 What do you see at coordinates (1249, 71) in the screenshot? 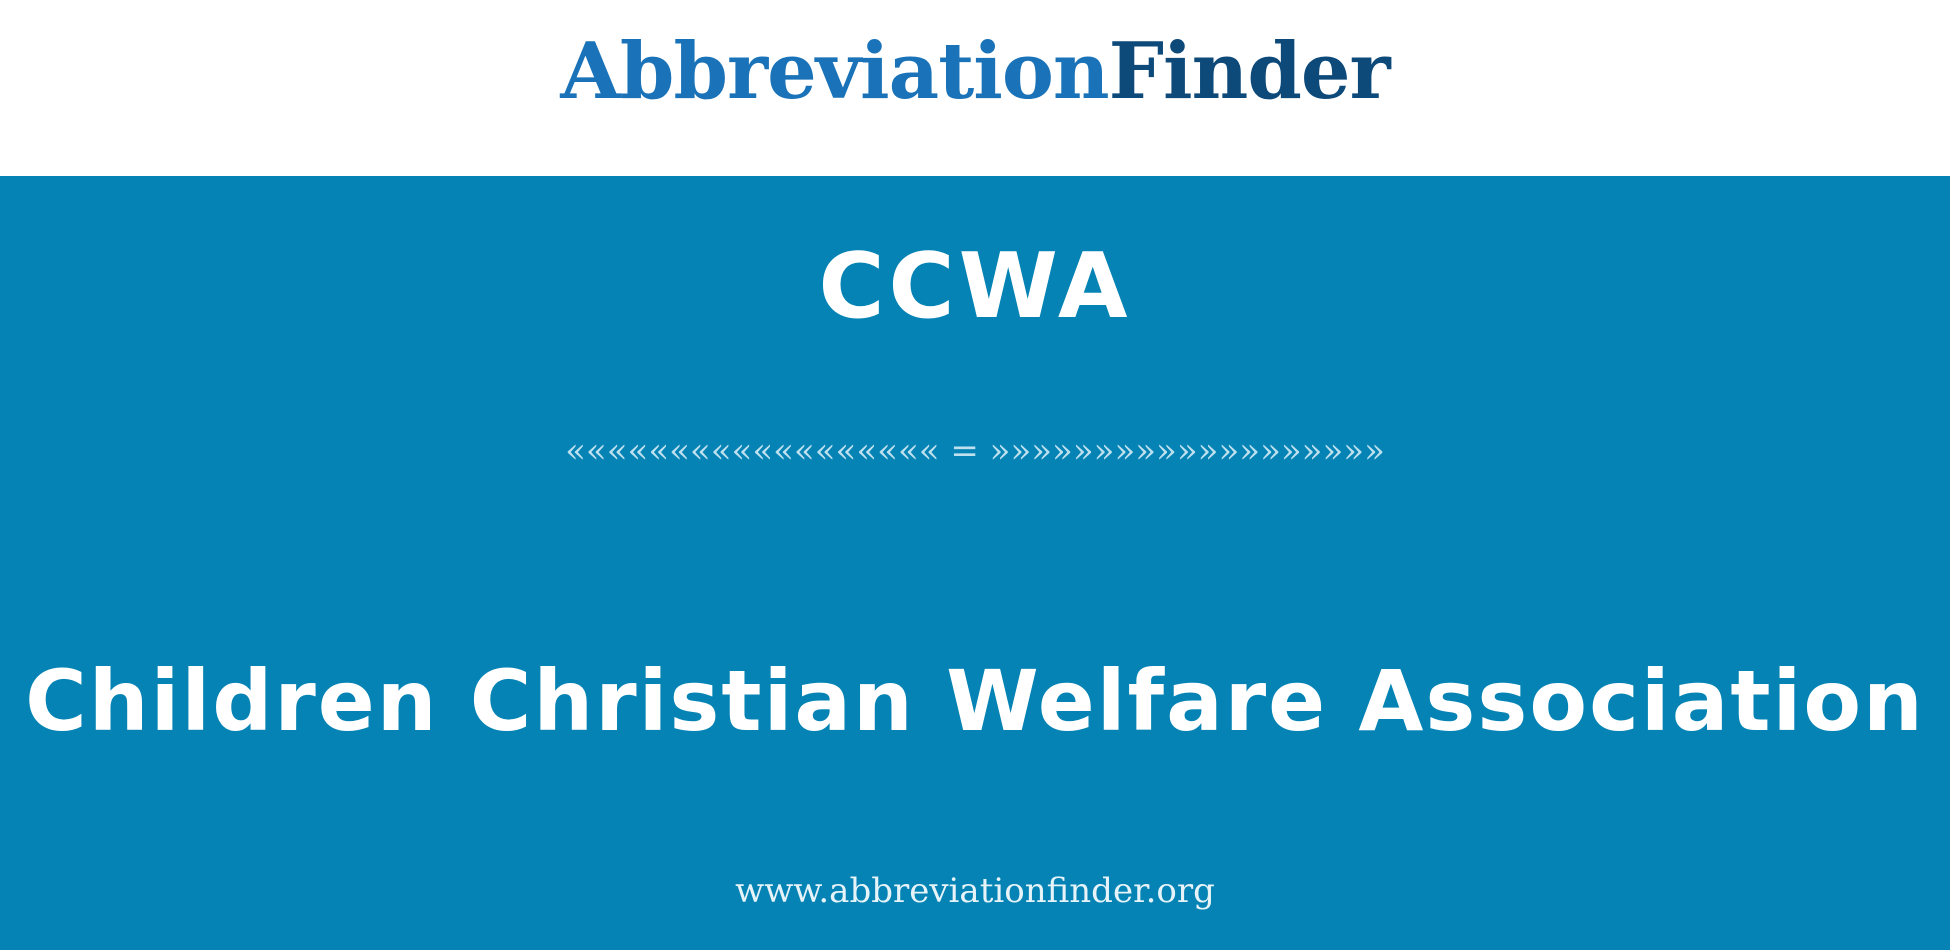
I see `logo-word-finder: Finder` at bounding box center [1249, 71].